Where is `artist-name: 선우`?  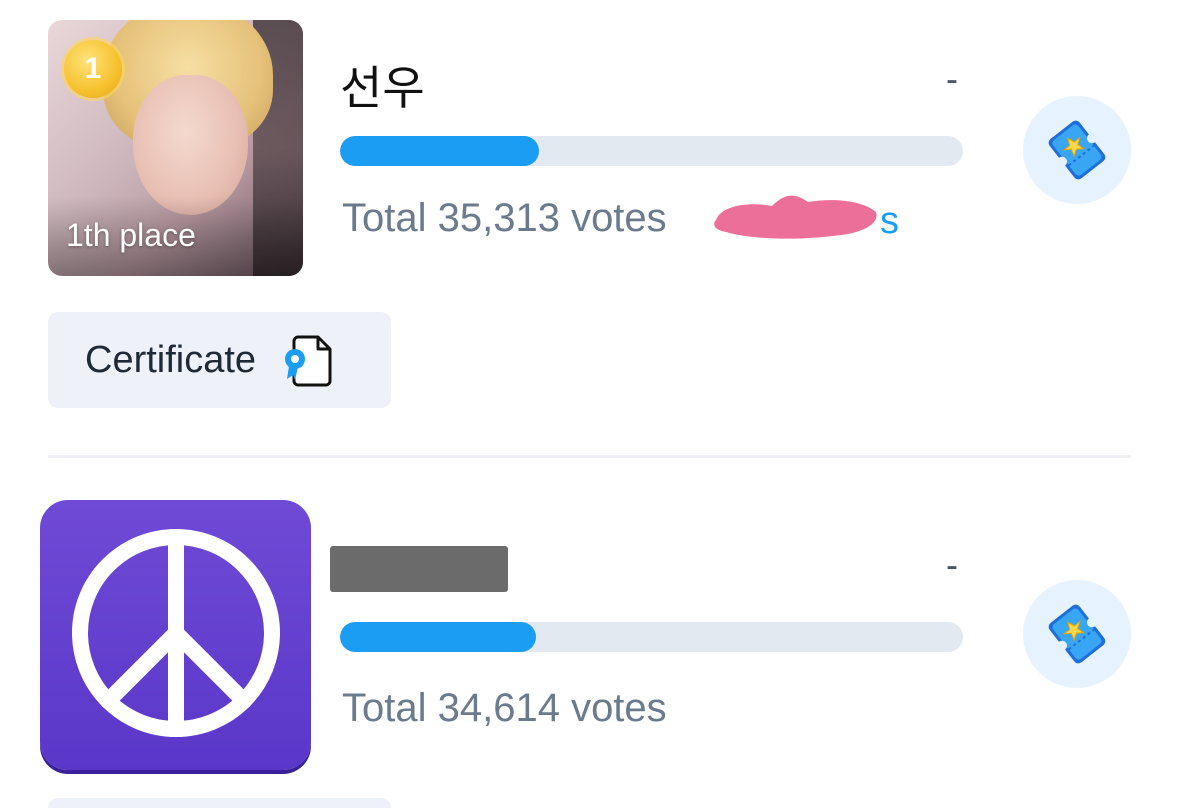
artist-name: 선우 is located at coordinates (382, 88).